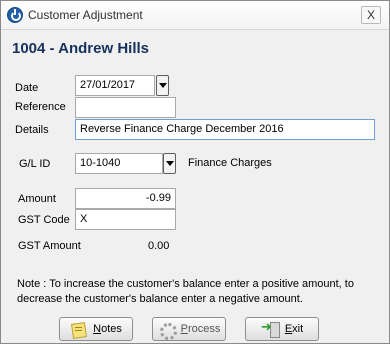 Image resolution: width=390 pixels, height=344 pixels. I want to click on sticky-note-icon, so click(78, 329).